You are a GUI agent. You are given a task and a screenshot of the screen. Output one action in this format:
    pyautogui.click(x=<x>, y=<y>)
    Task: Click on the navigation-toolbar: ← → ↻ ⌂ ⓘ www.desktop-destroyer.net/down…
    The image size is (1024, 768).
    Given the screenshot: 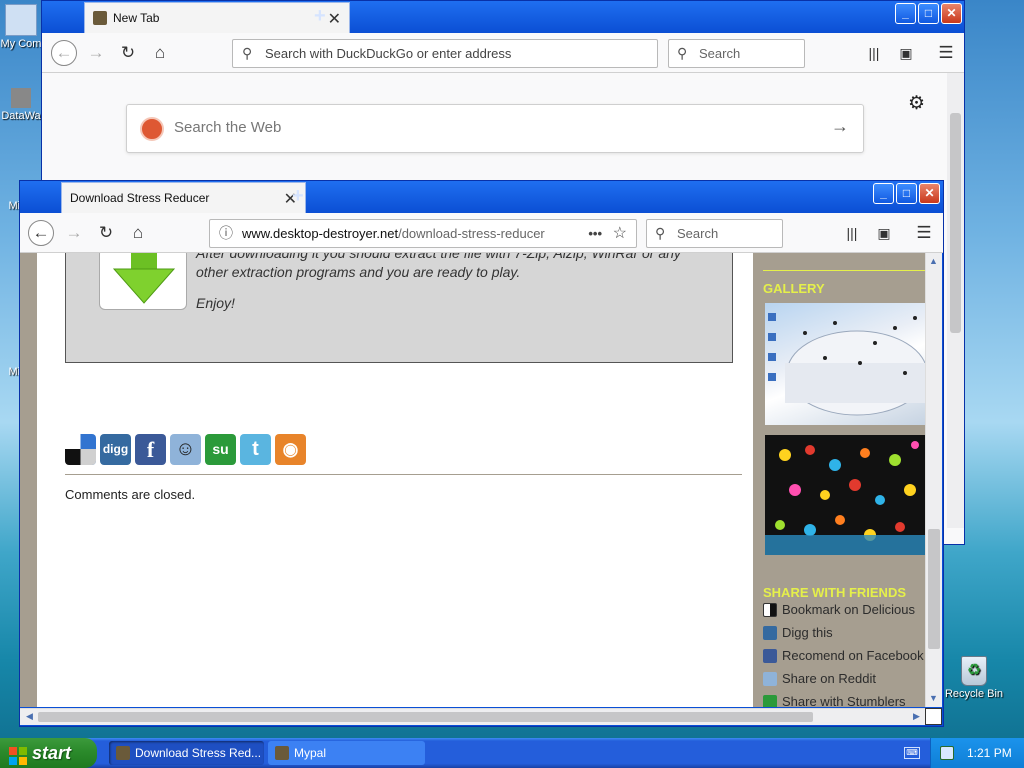 What is the action you would take?
    pyautogui.click(x=481, y=233)
    